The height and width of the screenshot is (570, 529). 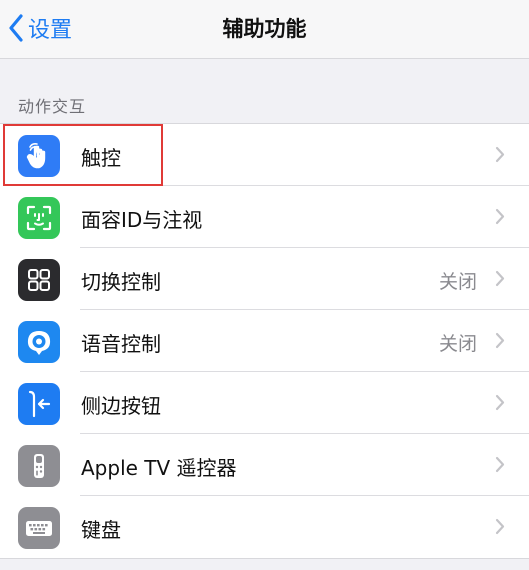 I want to click on tv-remote-icon, so click(x=39, y=466).